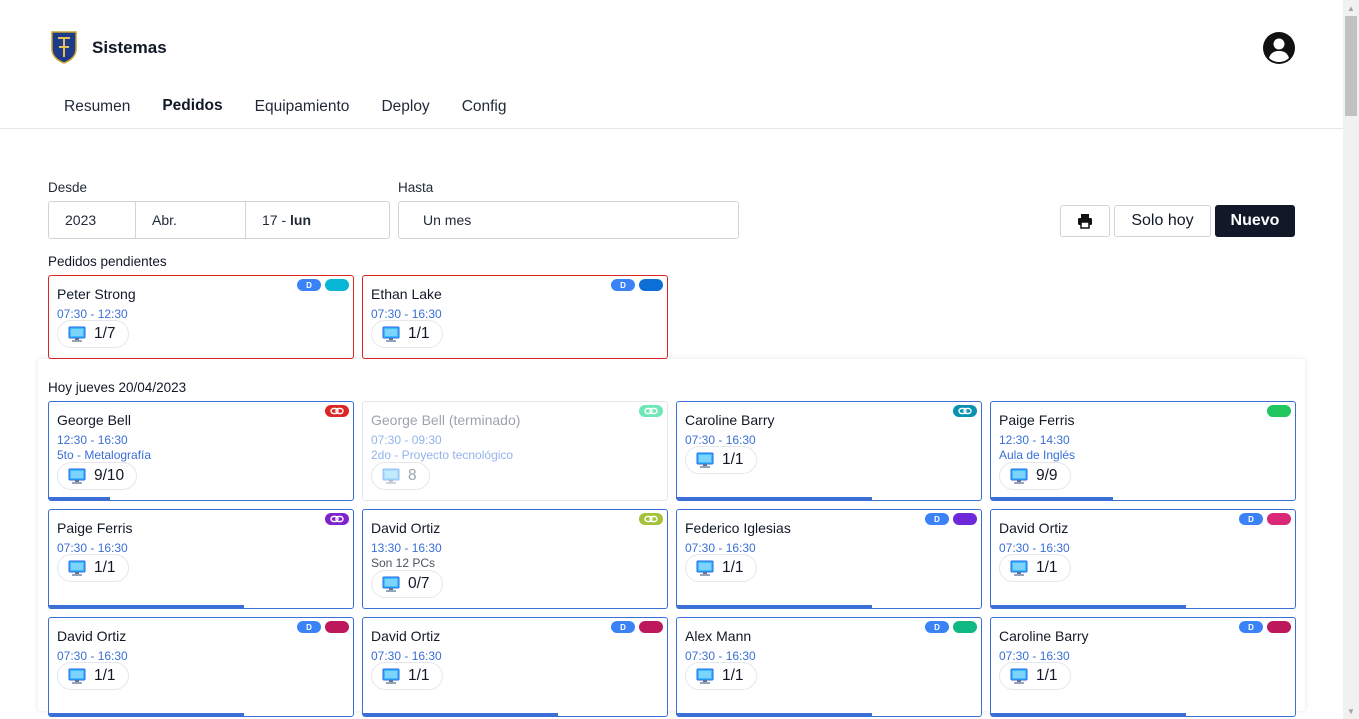 The image size is (1359, 719). What do you see at coordinates (1255, 221) in the screenshot?
I see `nuevo-button: Nuevo` at bounding box center [1255, 221].